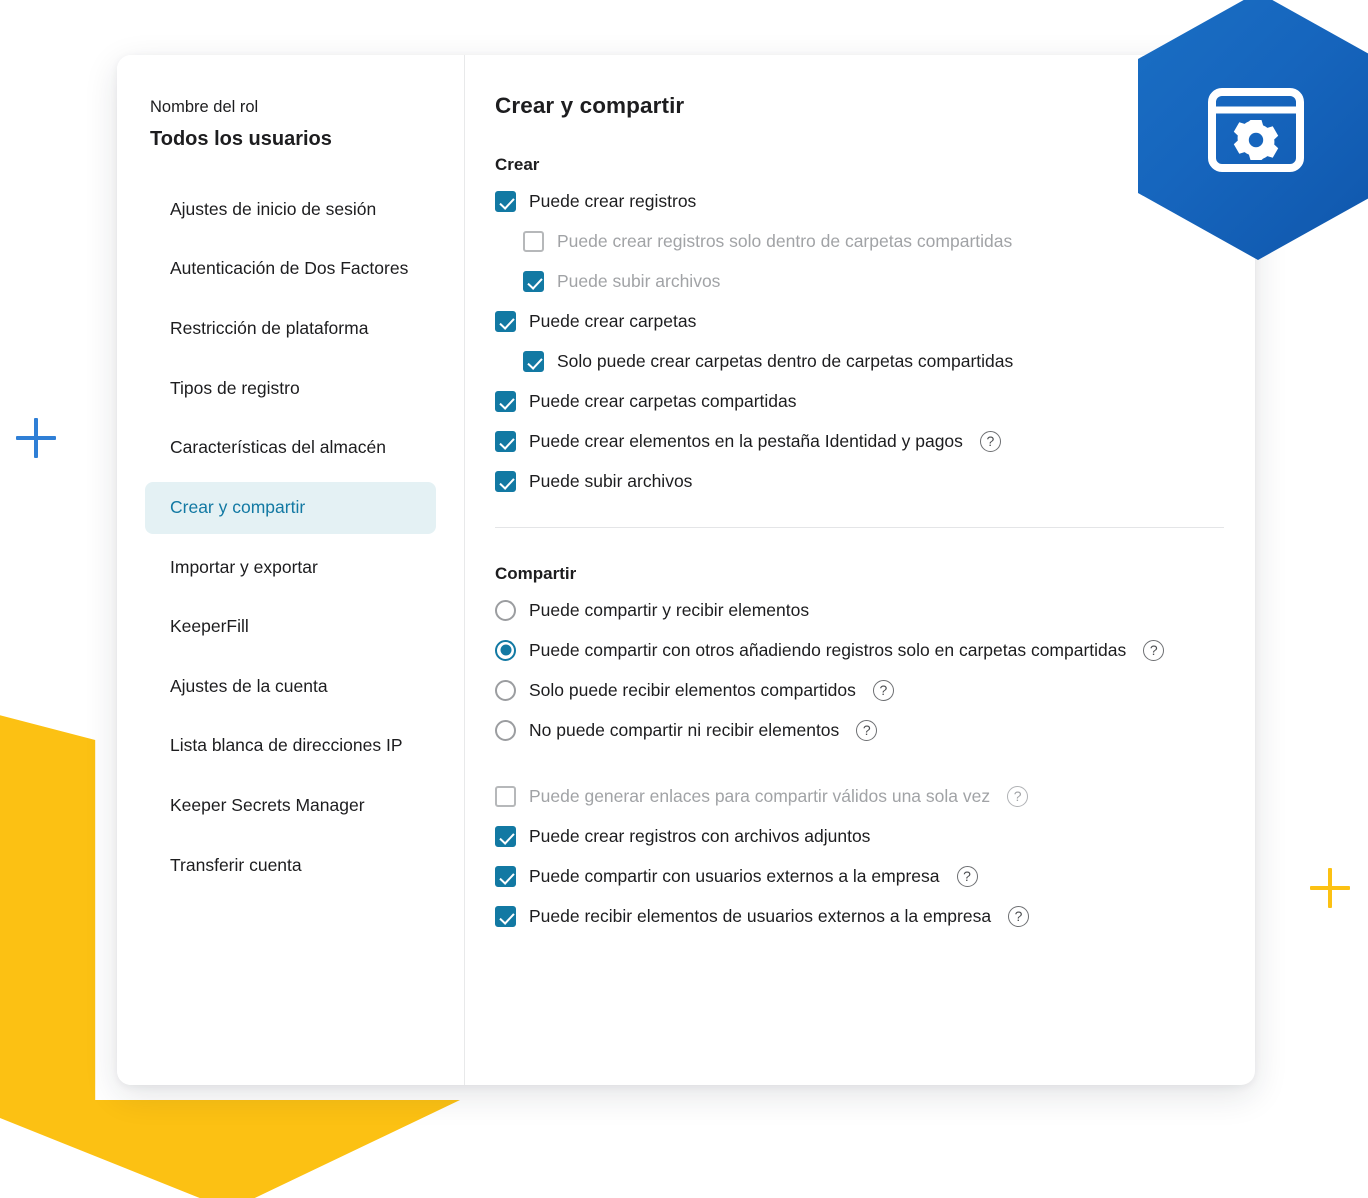  Describe the element at coordinates (204, 107) in the screenshot. I see `role-label: Nombre del rol` at that location.